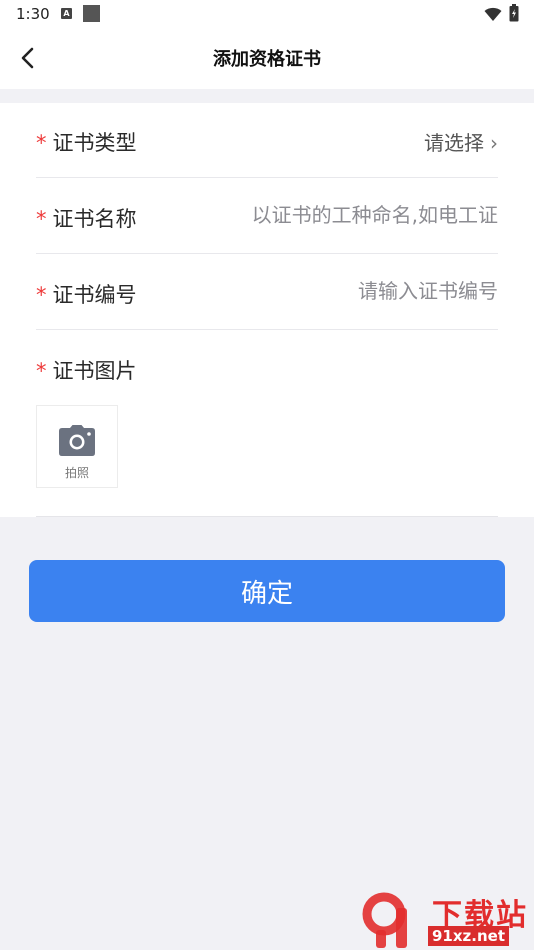 Image resolution: width=534 pixels, height=950 pixels. What do you see at coordinates (461, 141) in the screenshot?
I see `cert-type-select: 请选择 ›` at bounding box center [461, 141].